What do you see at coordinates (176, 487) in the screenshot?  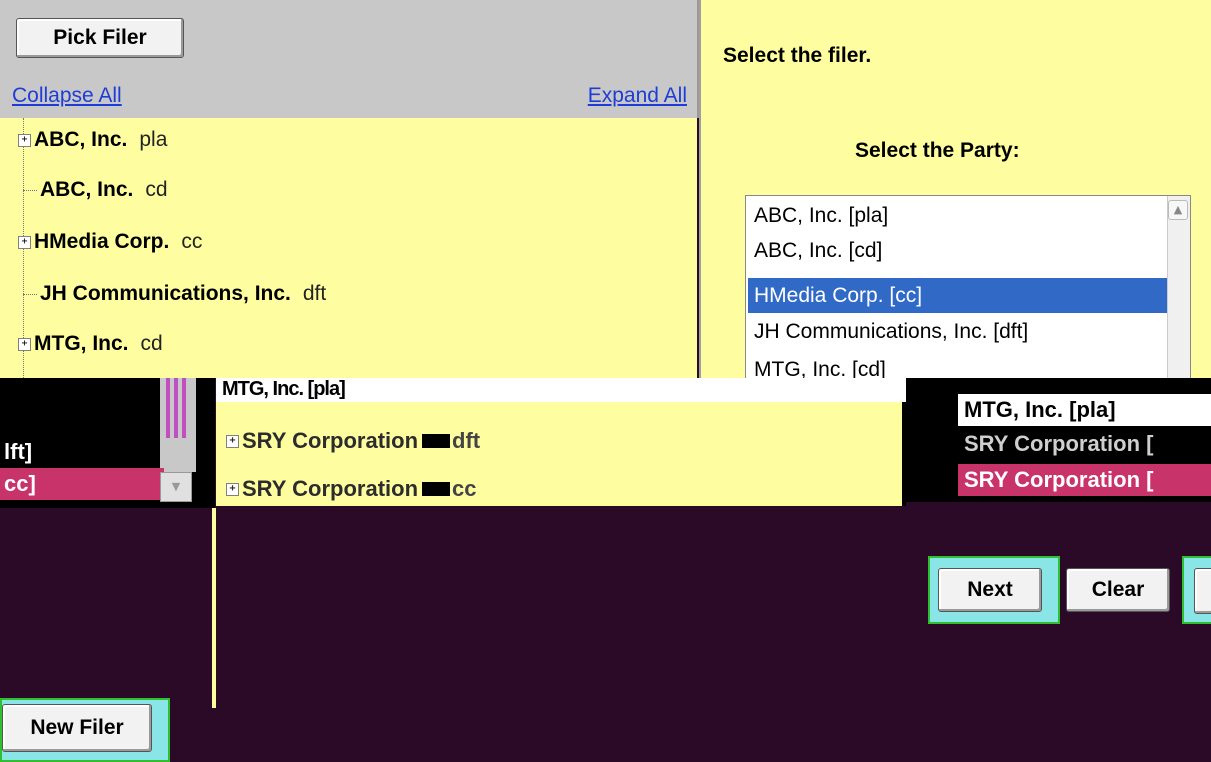 I see `scroll-down-arrow-icon: ▼` at bounding box center [176, 487].